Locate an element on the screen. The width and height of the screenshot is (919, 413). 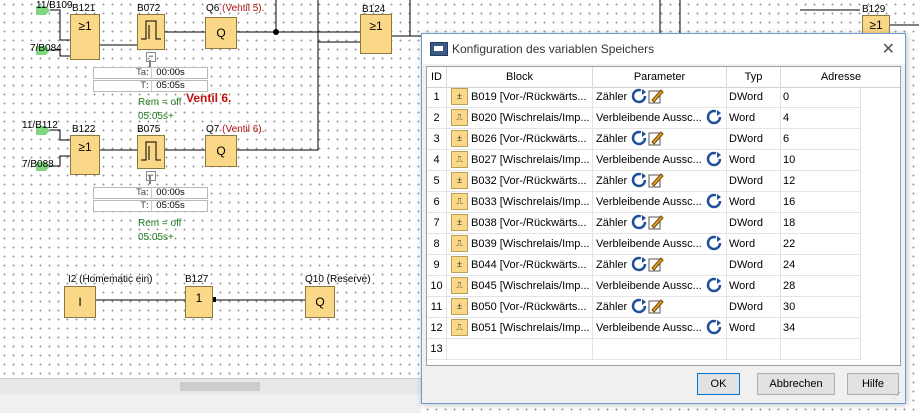
cell-id: 5 is located at coordinates (437, 181).